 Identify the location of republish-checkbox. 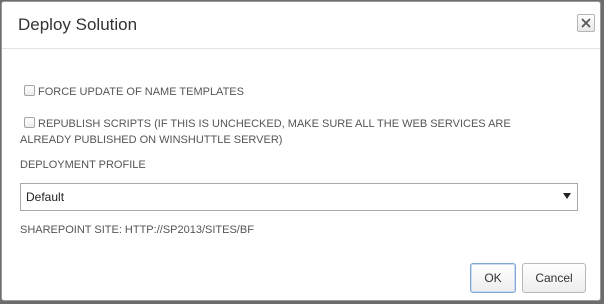
(29, 122).